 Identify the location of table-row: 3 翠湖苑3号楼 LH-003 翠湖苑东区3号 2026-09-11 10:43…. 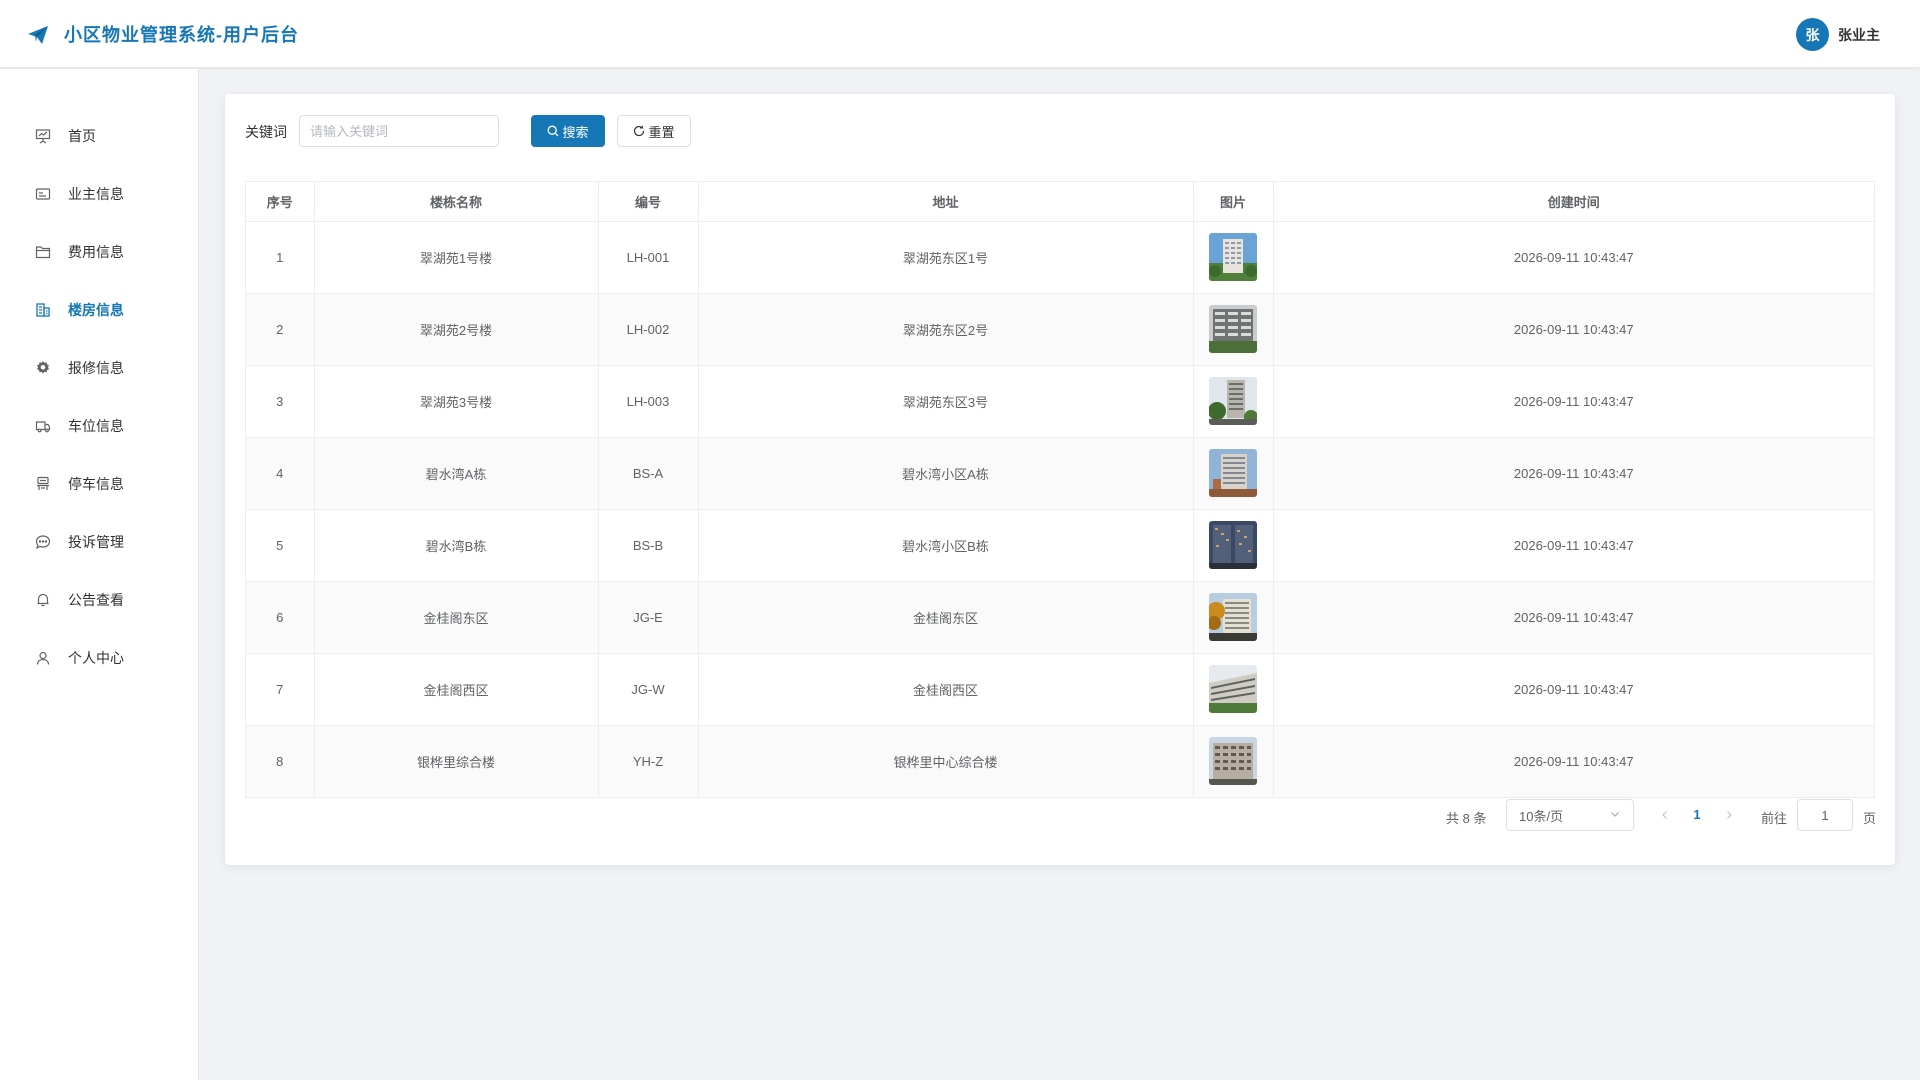
(1060, 401).